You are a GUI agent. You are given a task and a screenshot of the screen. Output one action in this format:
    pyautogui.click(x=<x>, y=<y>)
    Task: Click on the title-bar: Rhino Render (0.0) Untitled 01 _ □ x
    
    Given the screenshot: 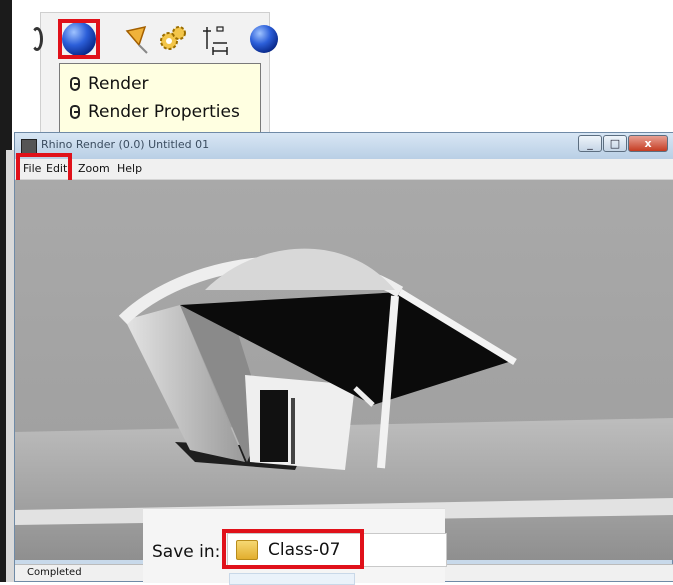 What is the action you would take?
    pyautogui.click(x=344, y=146)
    